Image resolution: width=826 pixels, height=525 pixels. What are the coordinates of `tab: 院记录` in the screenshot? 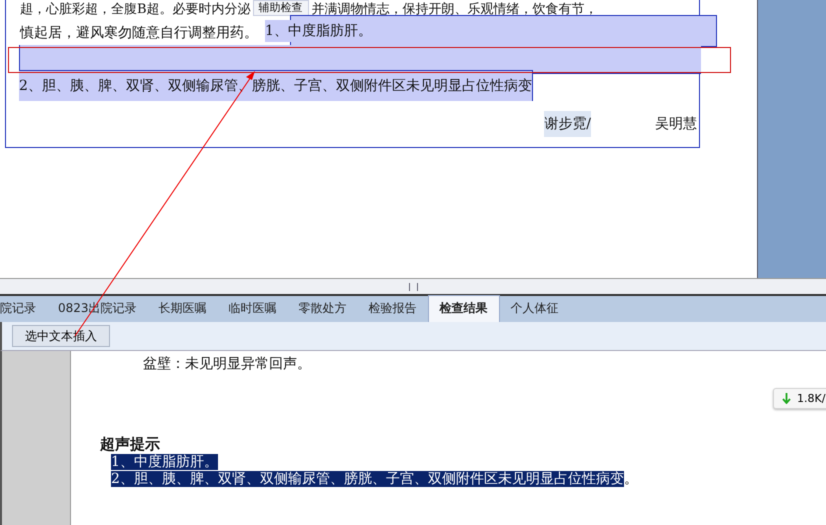 It's located at (23, 311).